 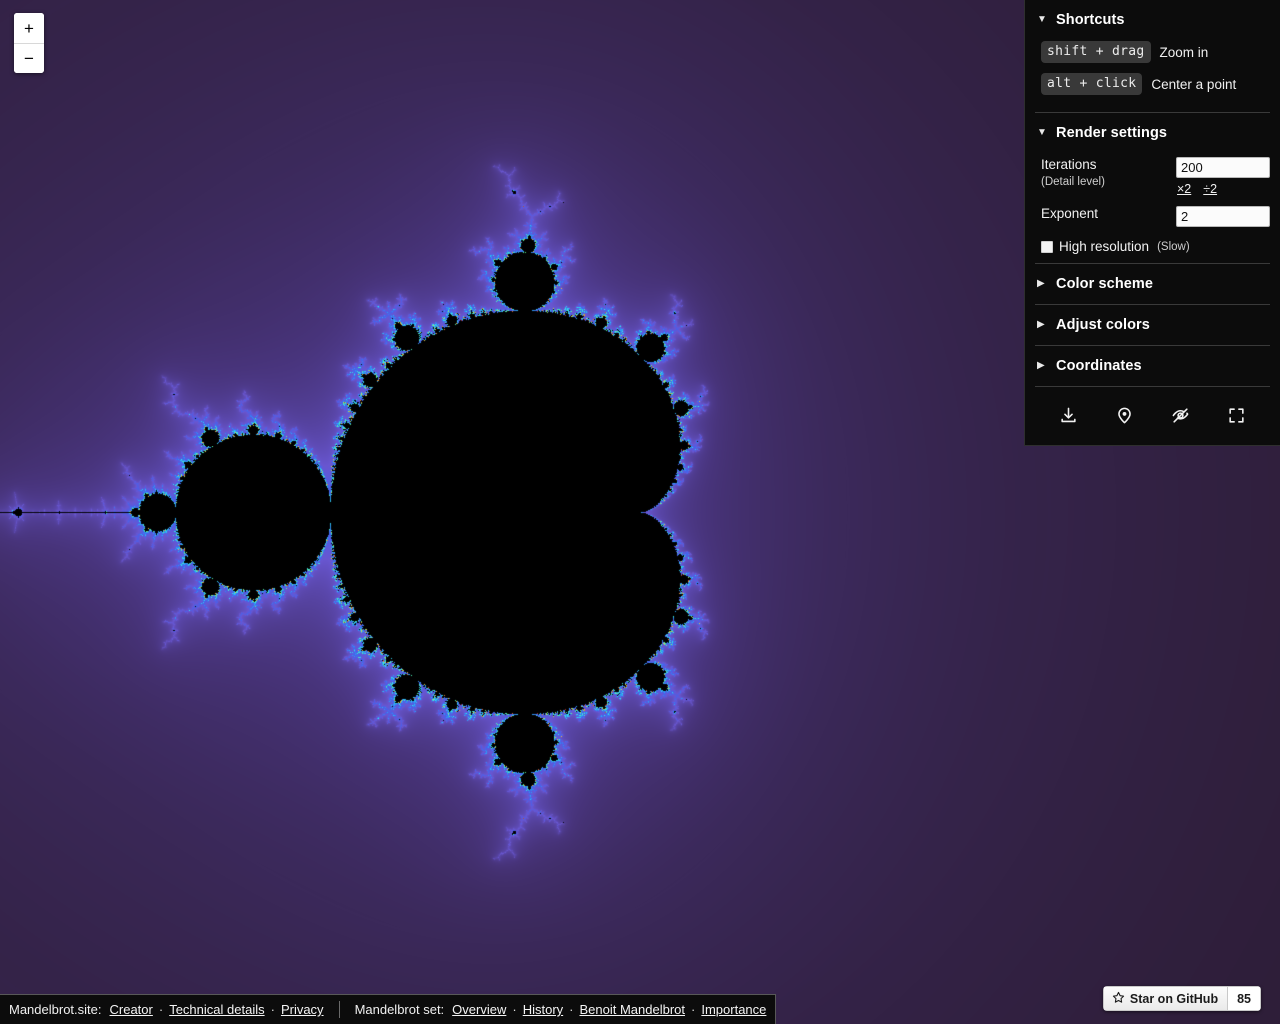 I want to click on iterations-sublabel: (Detail level), so click(x=1073, y=181).